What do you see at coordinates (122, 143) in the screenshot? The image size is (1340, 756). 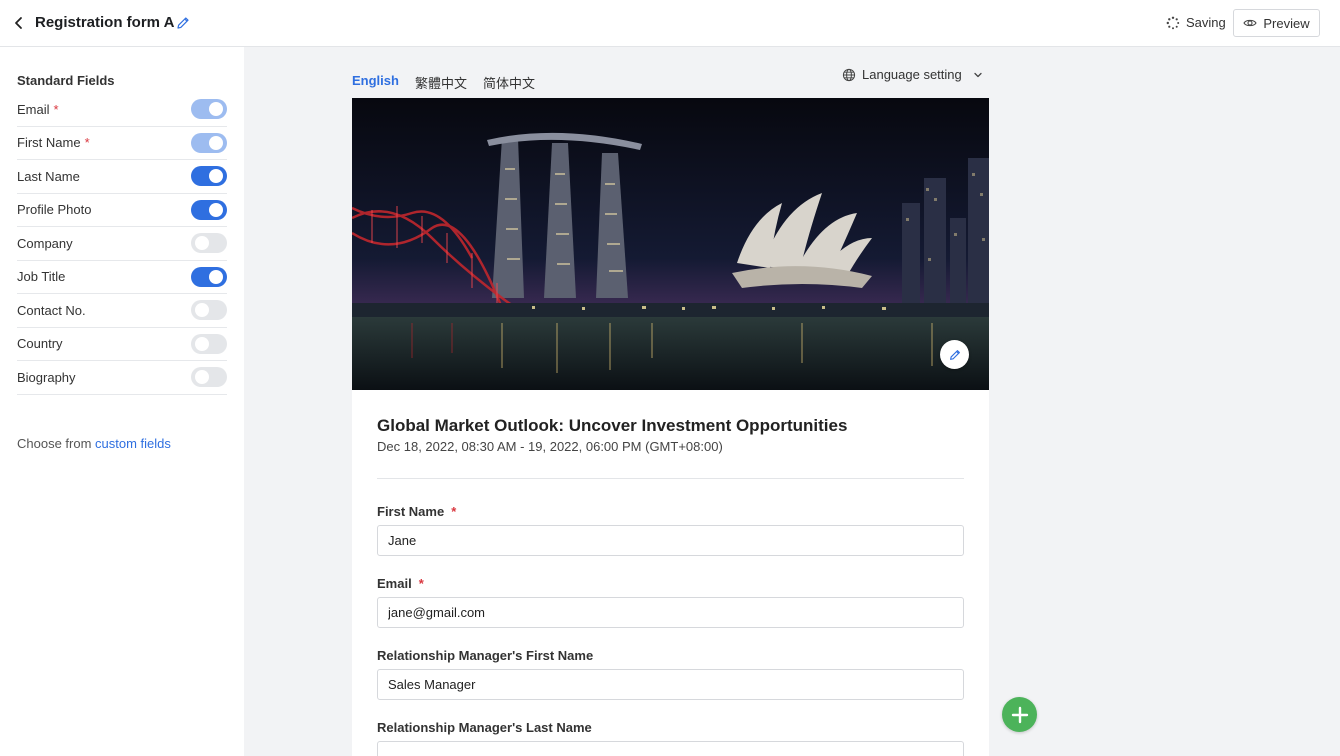 I see `field-row-first-name: First Name *` at bounding box center [122, 143].